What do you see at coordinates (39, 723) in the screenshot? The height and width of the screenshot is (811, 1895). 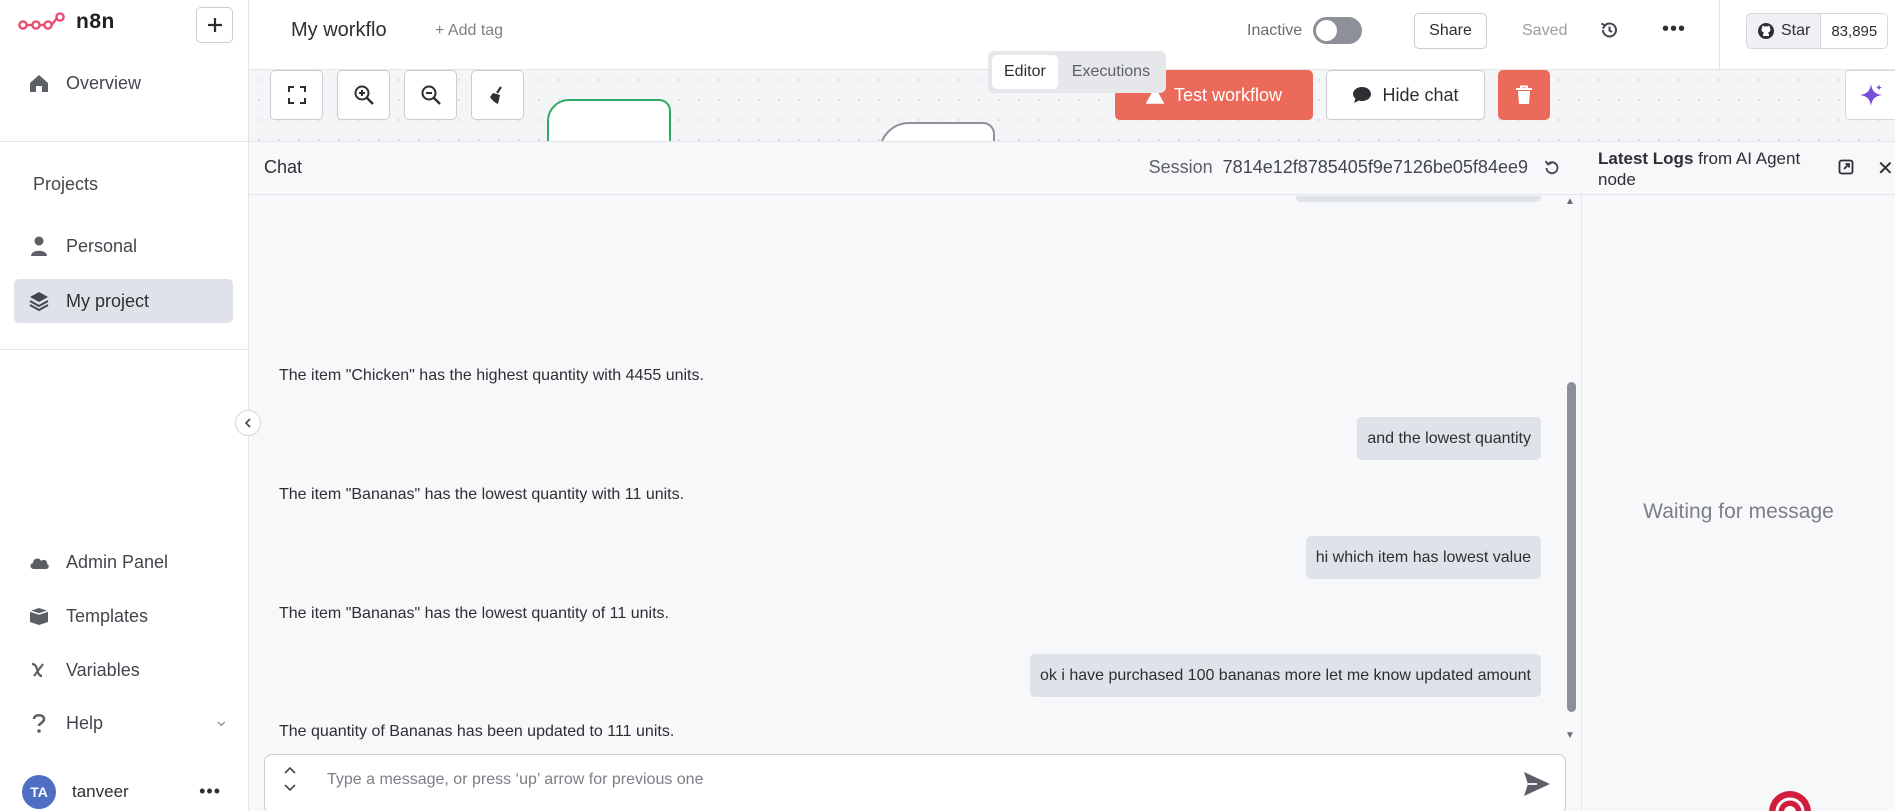 I see `question-mark-icon` at bounding box center [39, 723].